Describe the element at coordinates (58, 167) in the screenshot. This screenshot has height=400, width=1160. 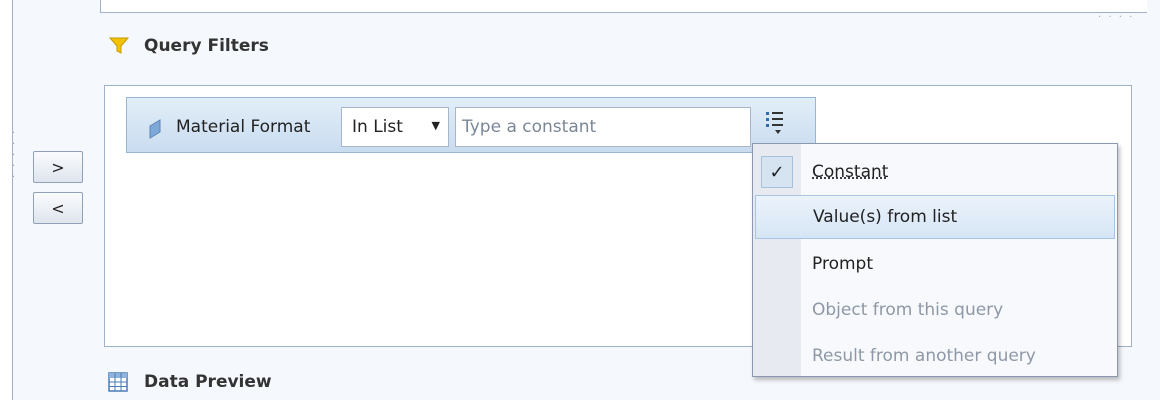
I see `move-right-button: >` at that location.